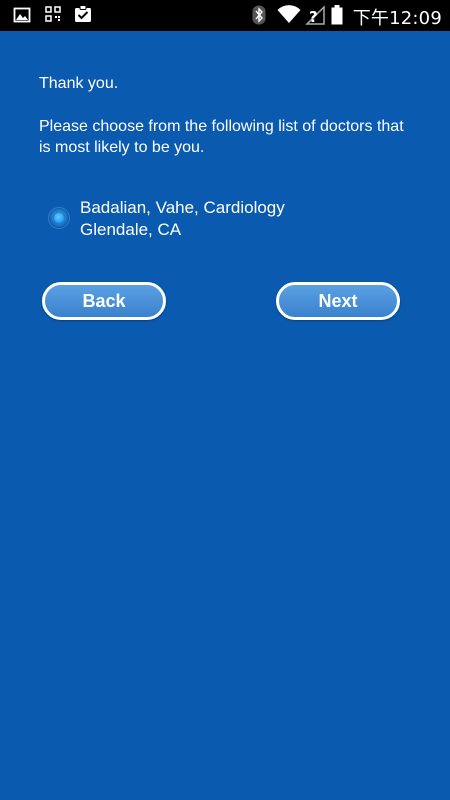 The width and height of the screenshot is (450, 800). What do you see at coordinates (338, 301) in the screenshot?
I see `next-button: Next` at bounding box center [338, 301].